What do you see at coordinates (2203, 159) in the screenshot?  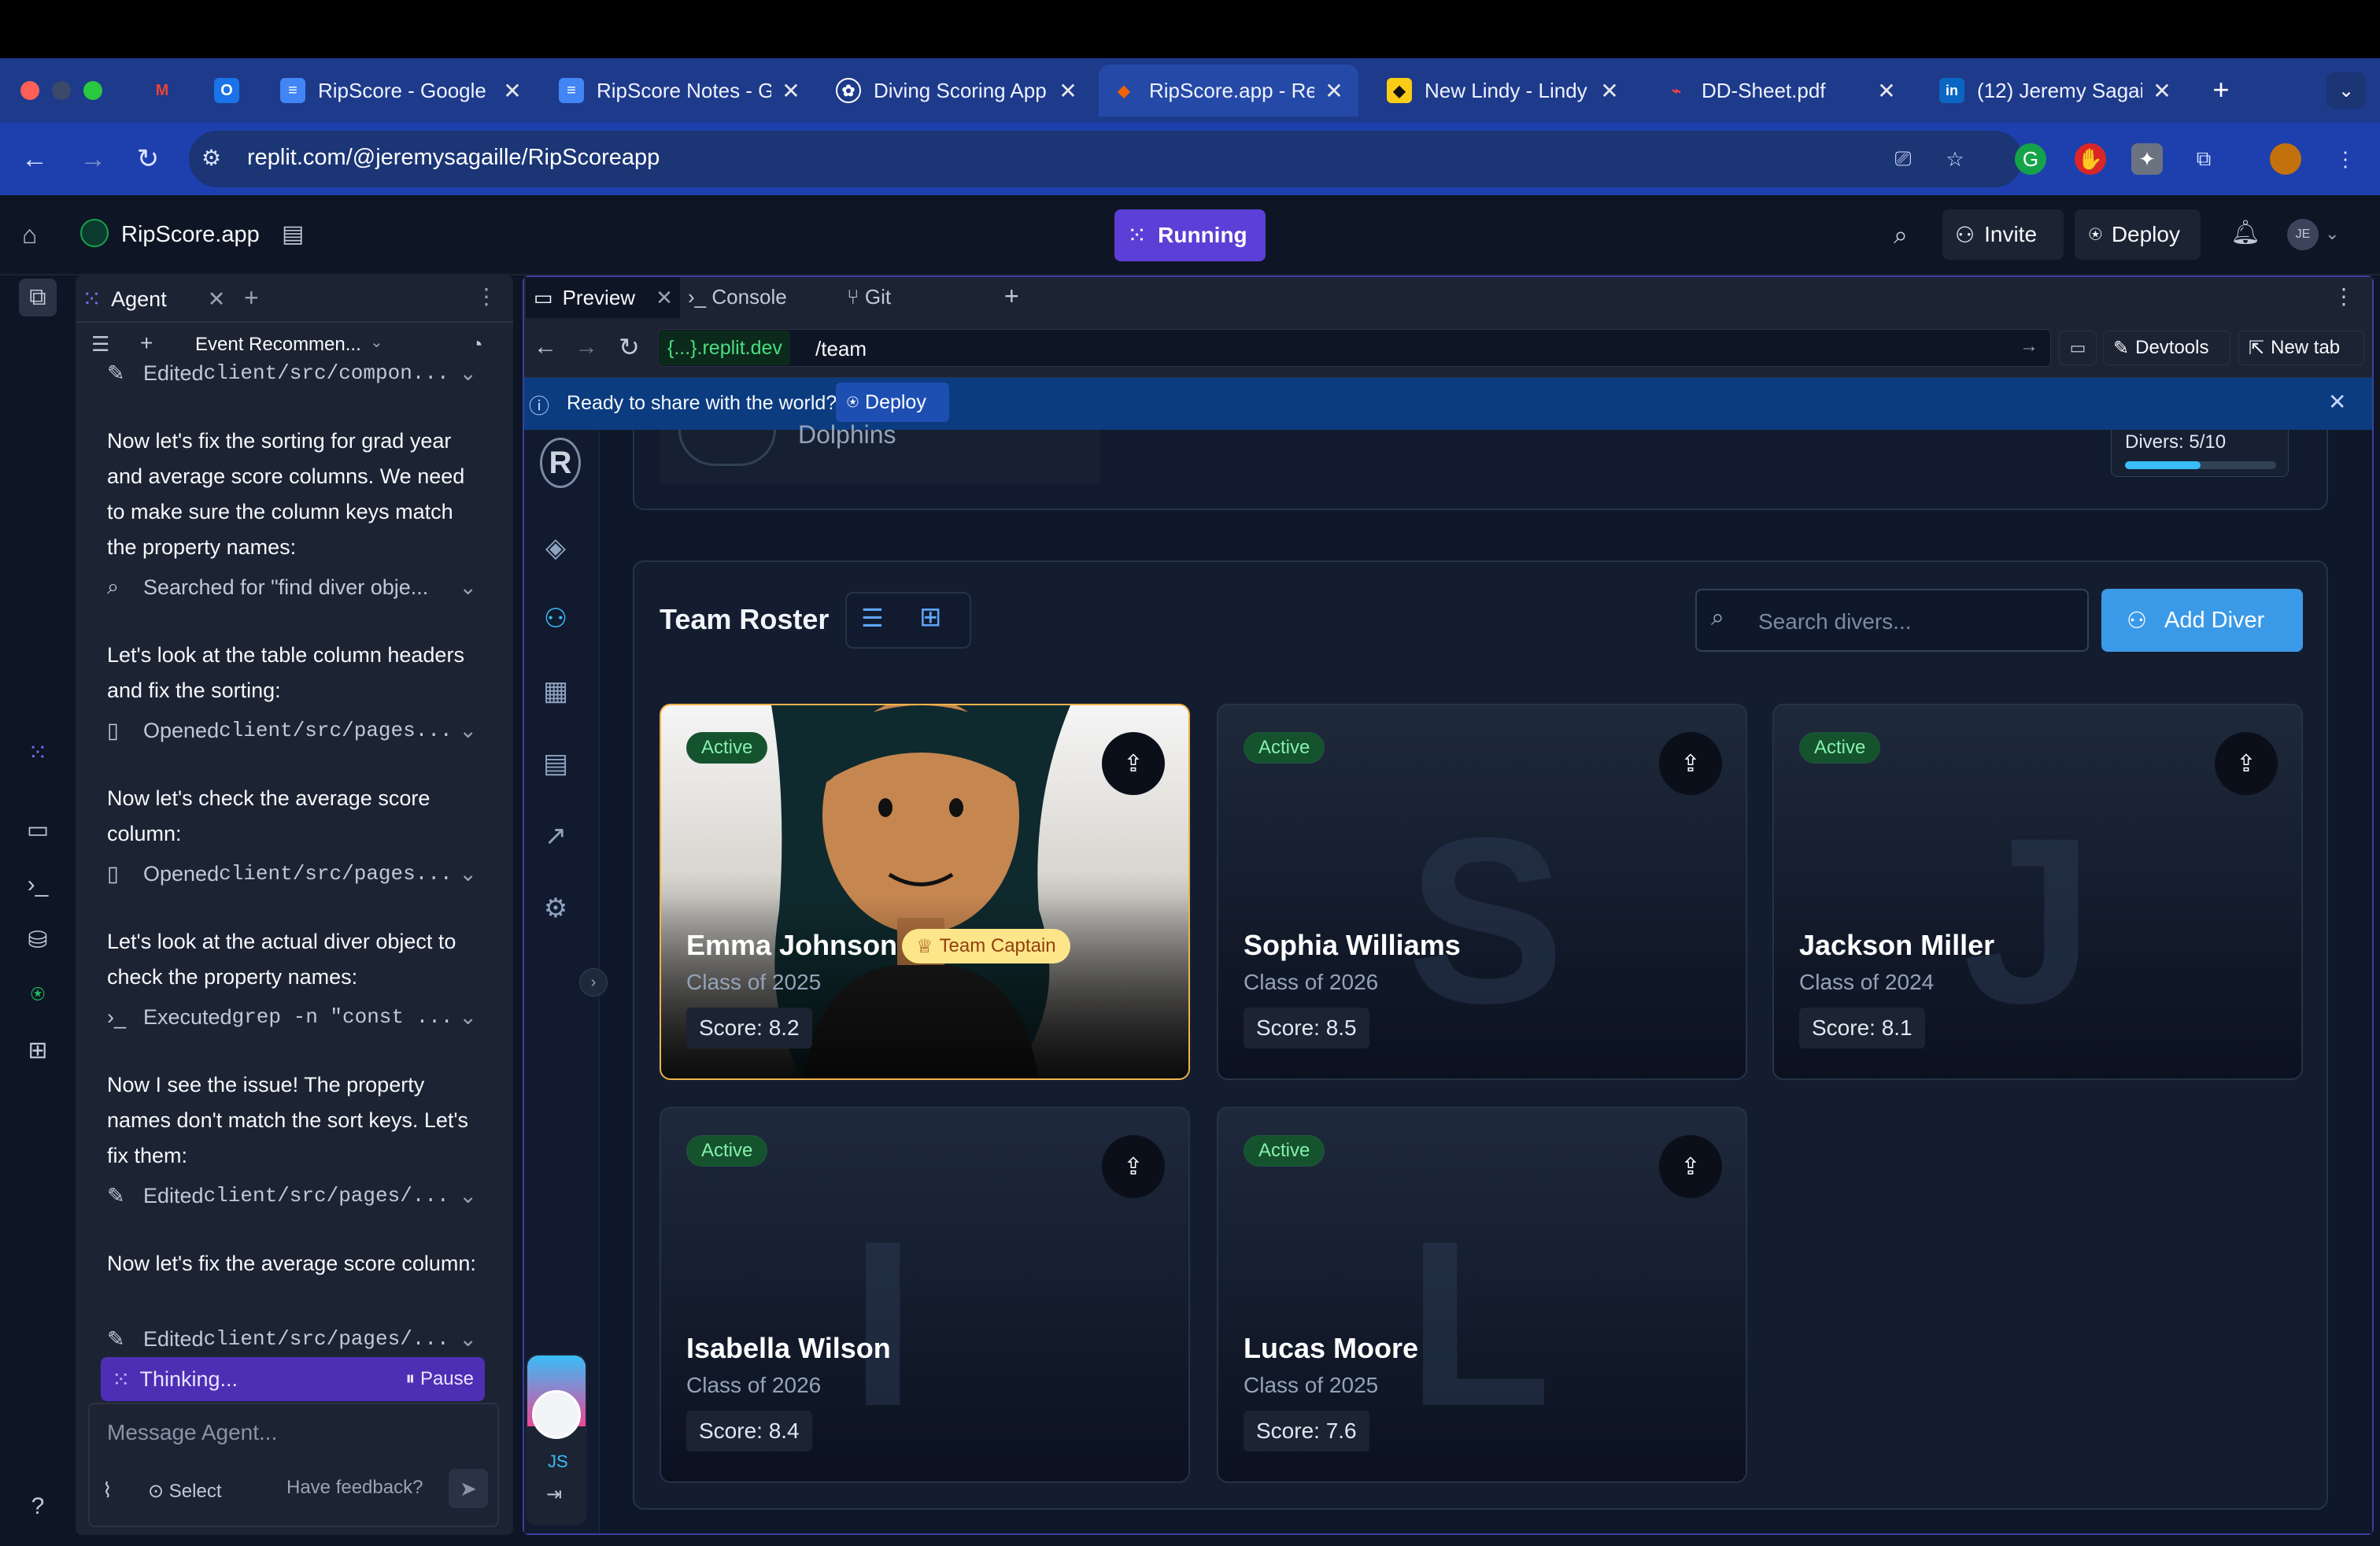 I see `extensions-puzzle-icon: ⧉` at bounding box center [2203, 159].